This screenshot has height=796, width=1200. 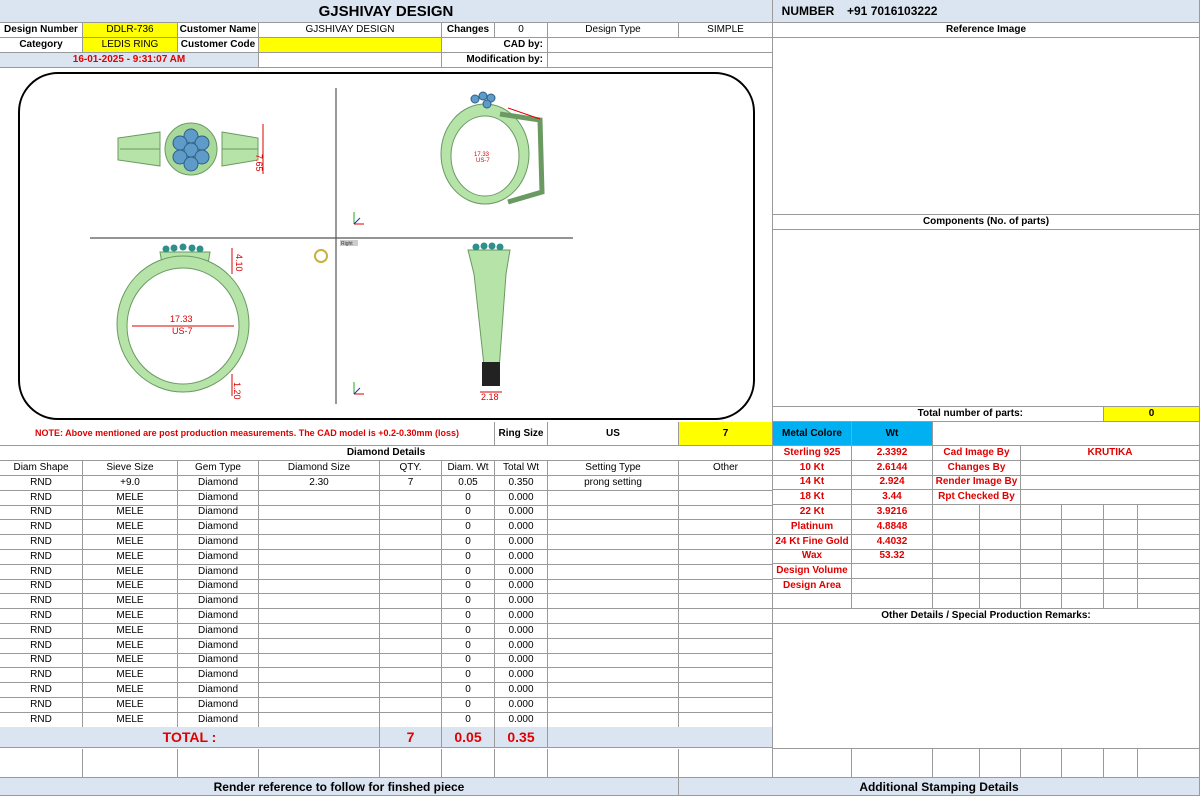 I want to click on total-parts-value: 0, so click(x=1152, y=414).